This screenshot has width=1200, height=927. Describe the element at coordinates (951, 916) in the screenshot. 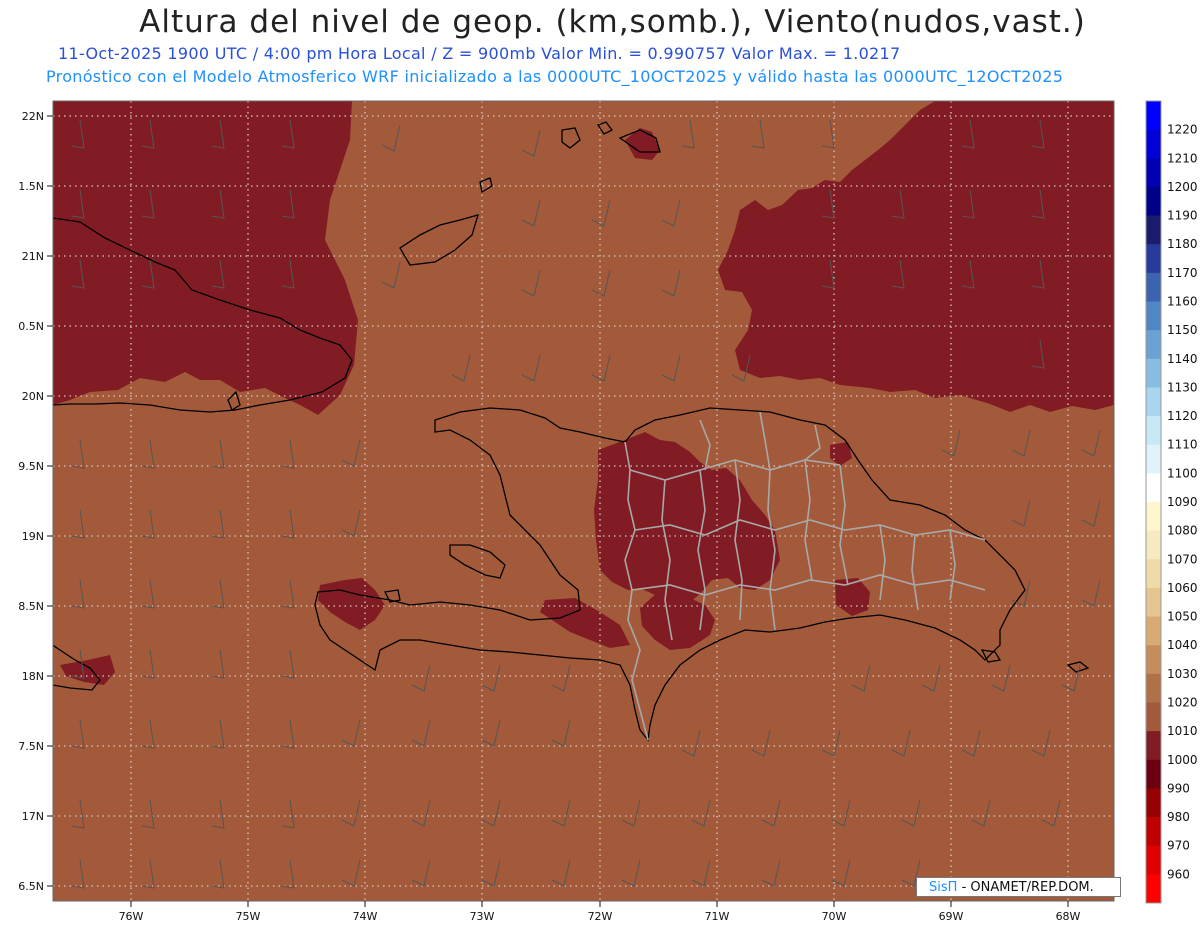

I see `lon-label: 69W` at that location.